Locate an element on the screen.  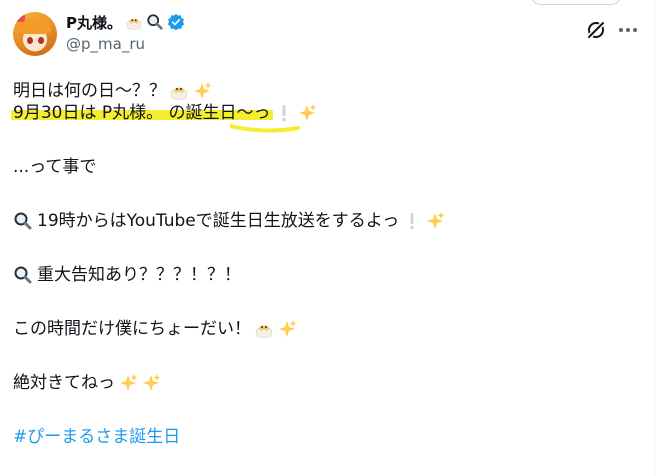
tweet-line-7: 絶対きてねっ is located at coordinates (328, 383).